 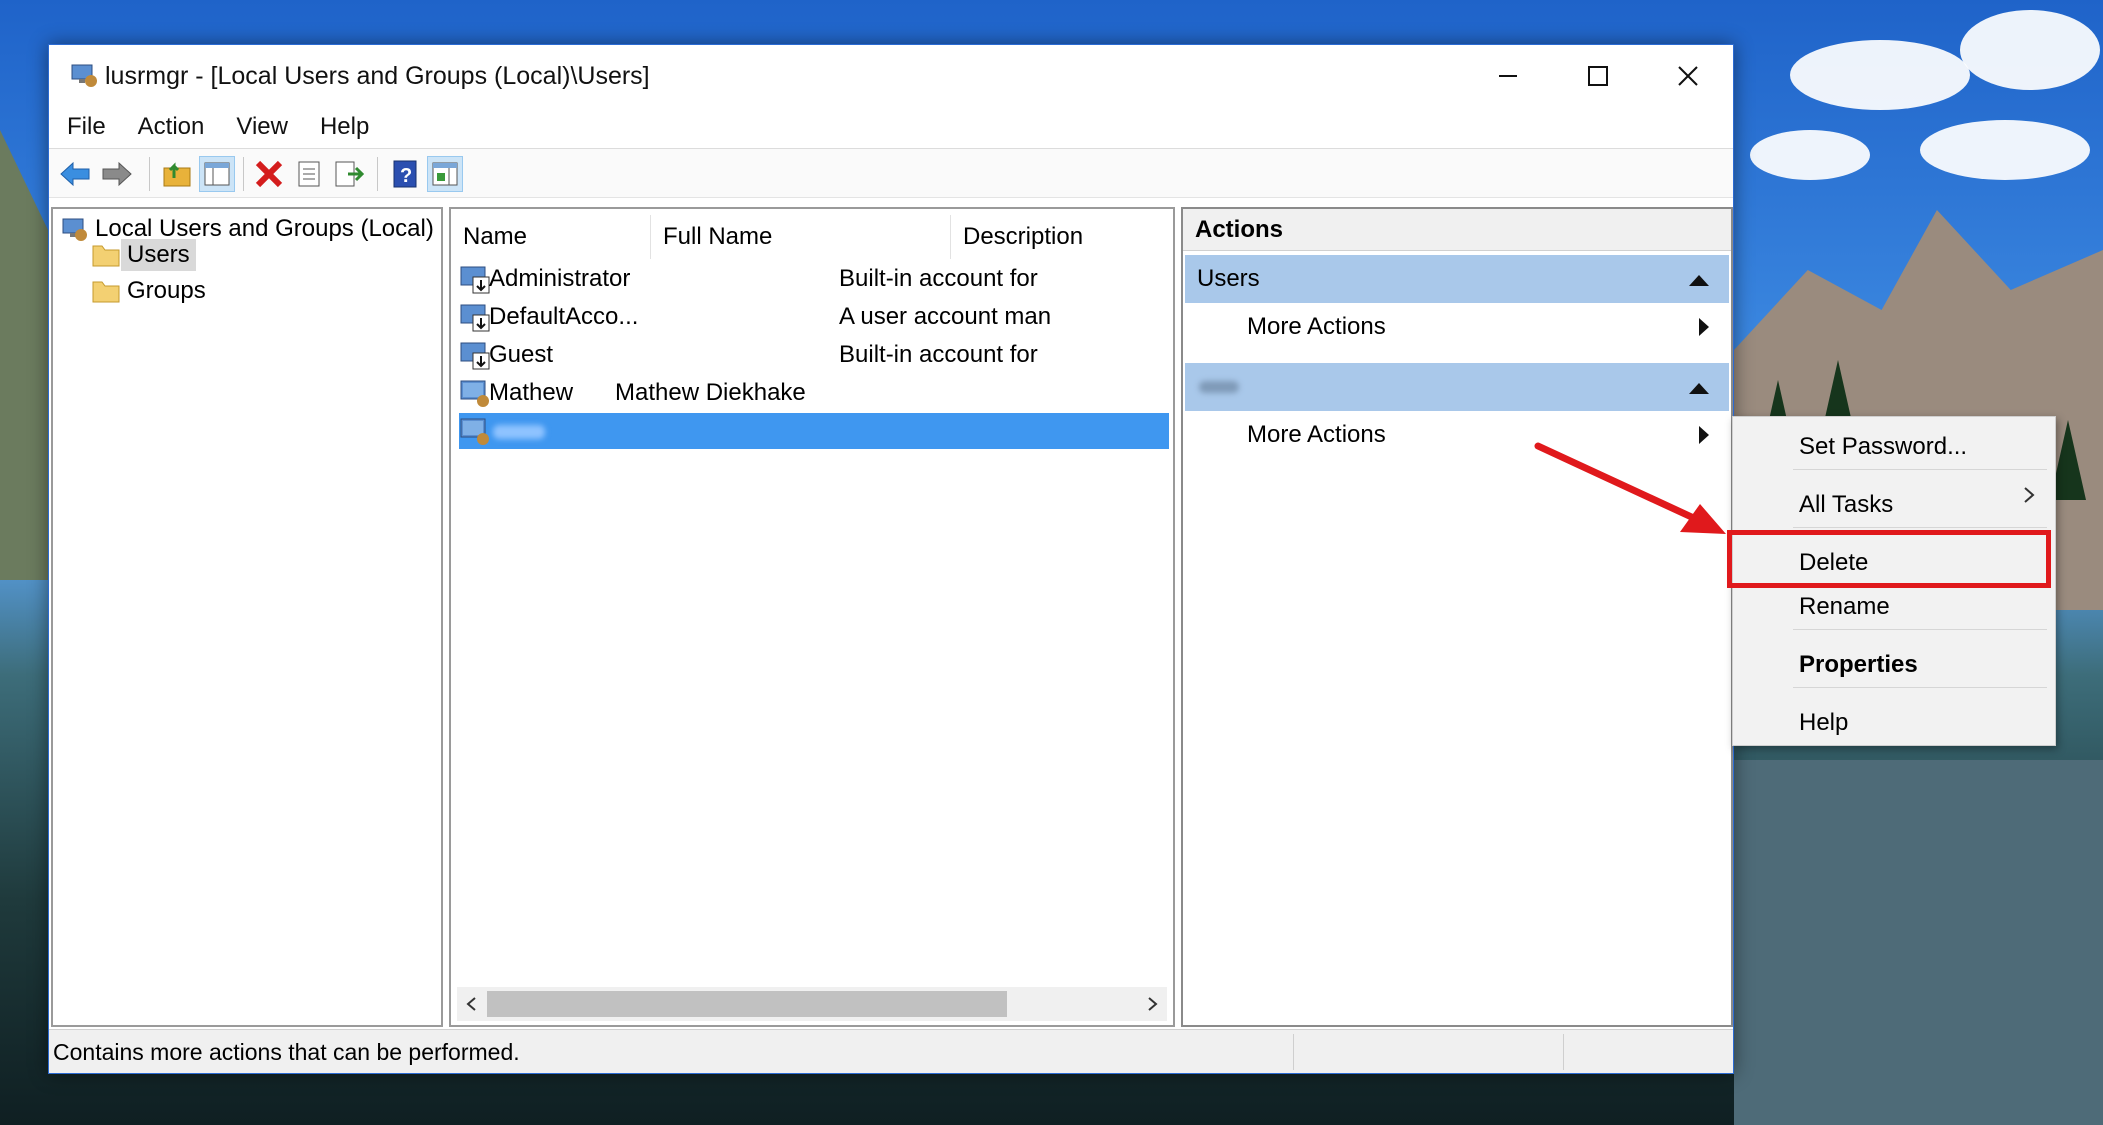 What do you see at coordinates (86, 127) in the screenshot?
I see `menu-file: File` at bounding box center [86, 127].